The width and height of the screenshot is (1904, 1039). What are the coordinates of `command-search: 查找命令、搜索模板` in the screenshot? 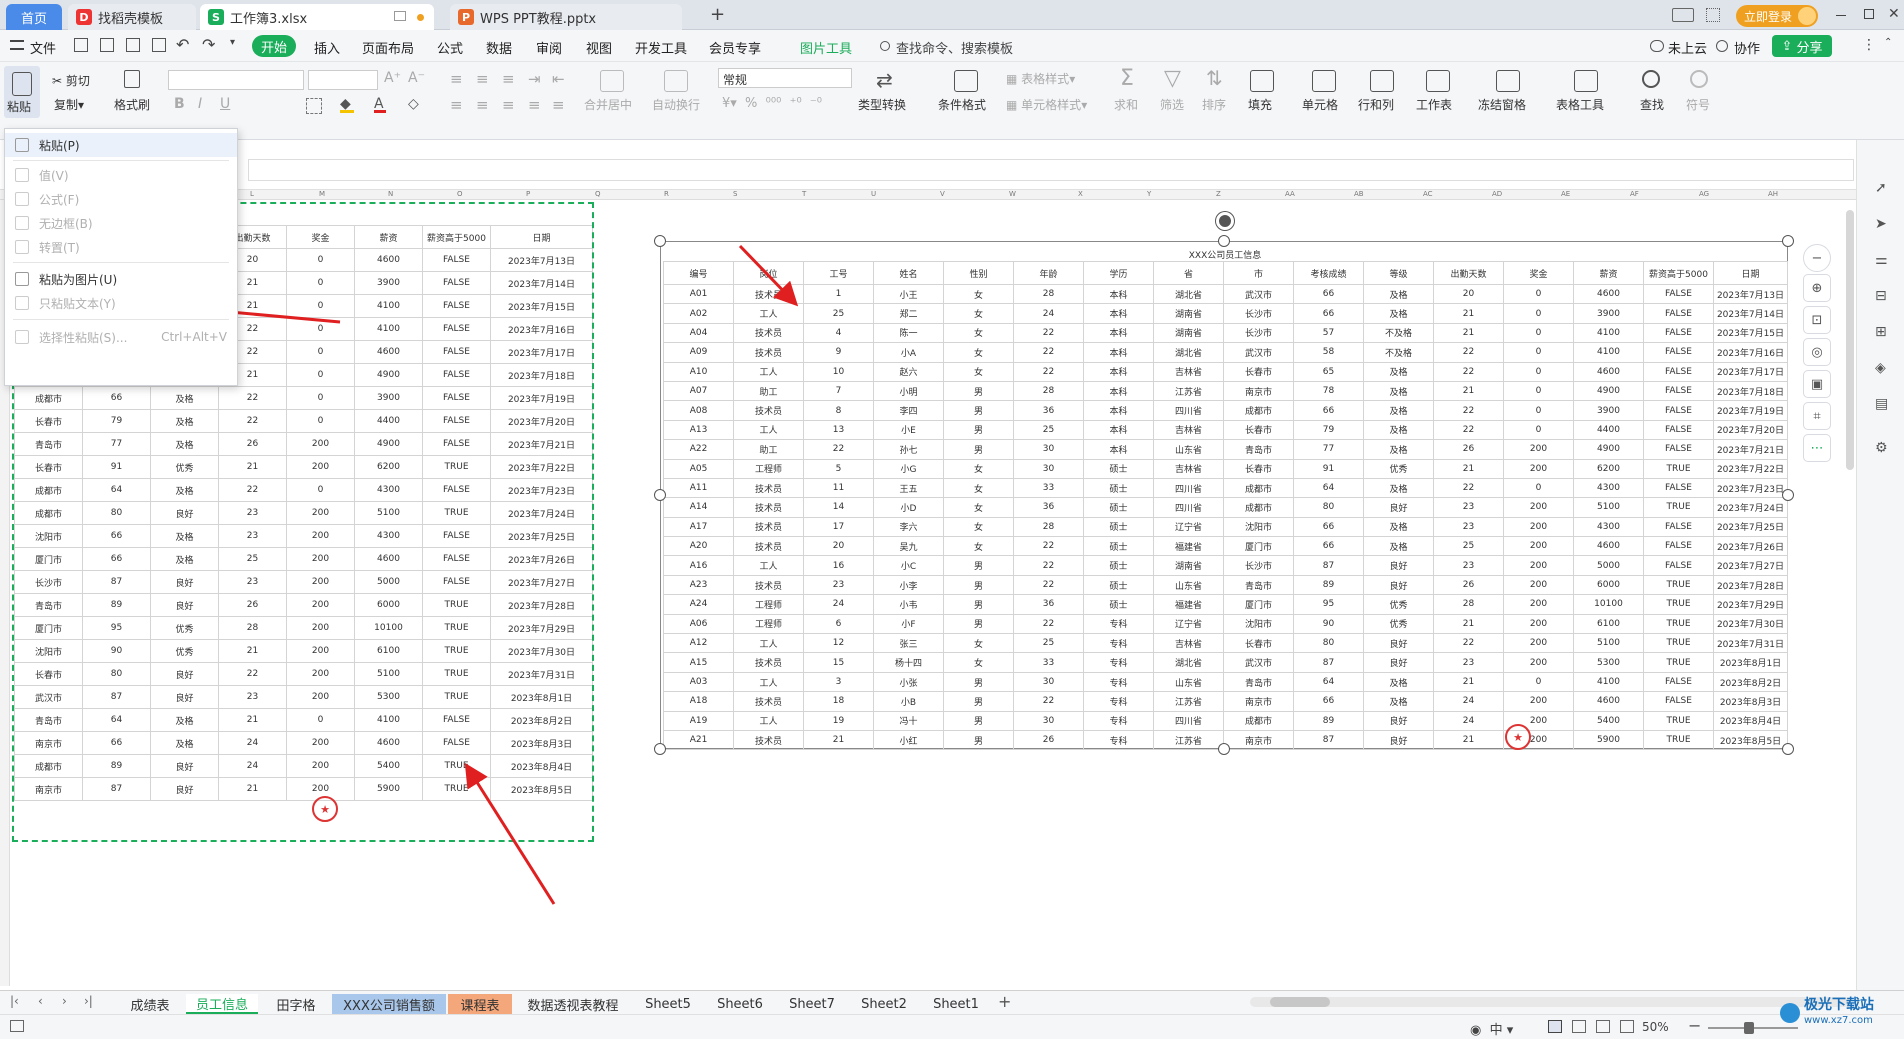 It's located at (954, 47).